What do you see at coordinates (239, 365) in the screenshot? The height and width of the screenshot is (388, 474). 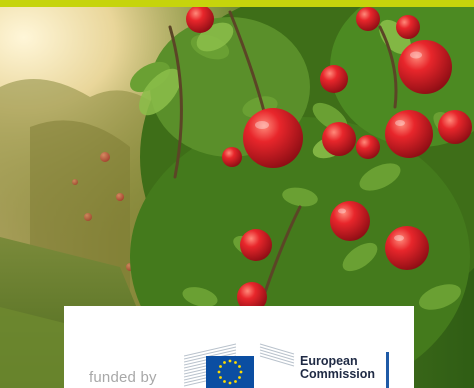 I see `european-commission-logo` at bounding box center [239, 365].